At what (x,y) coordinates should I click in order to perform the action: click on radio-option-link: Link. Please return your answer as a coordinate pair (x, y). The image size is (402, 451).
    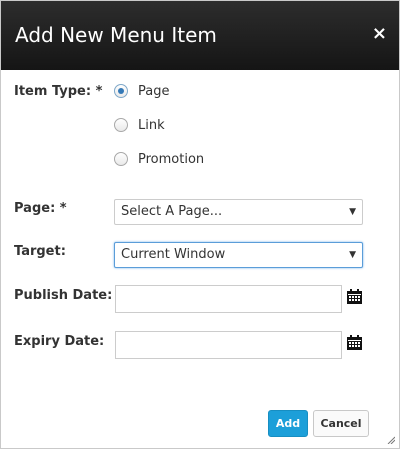
    Looking at the image, I should click on (139, 125).